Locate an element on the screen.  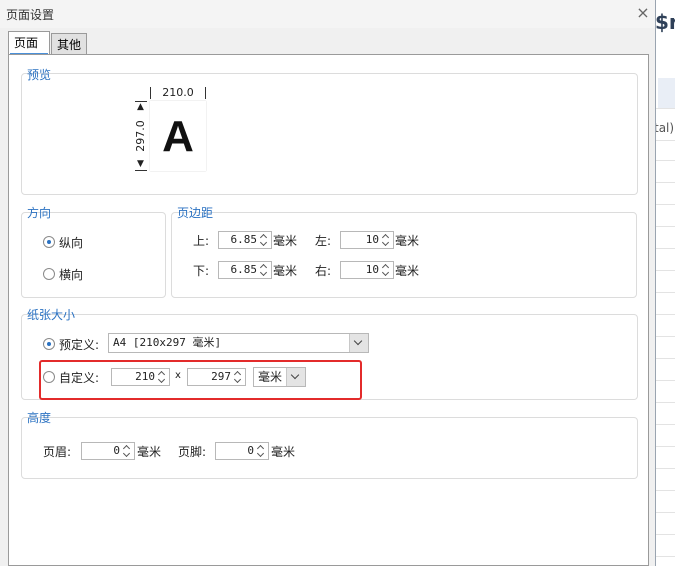
close-icon: × is located at coordinates (643, 13).